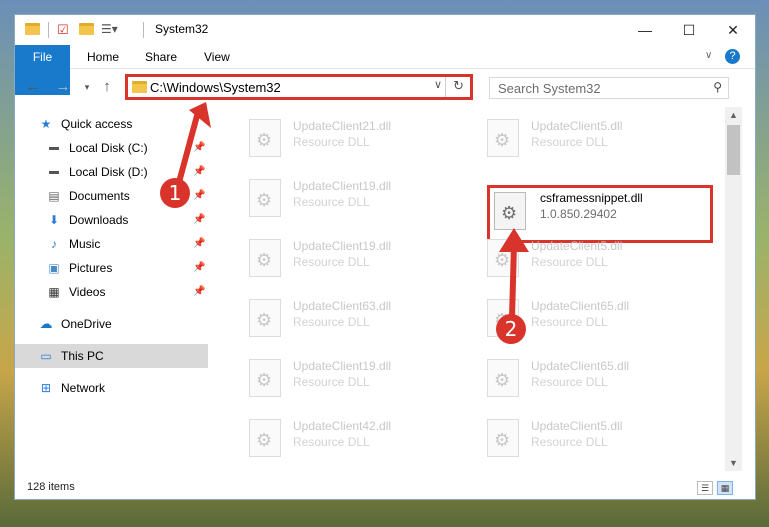  Describe the element at coordinates (217, 57) in the screenshot. I see `tab-view: View` at that location.